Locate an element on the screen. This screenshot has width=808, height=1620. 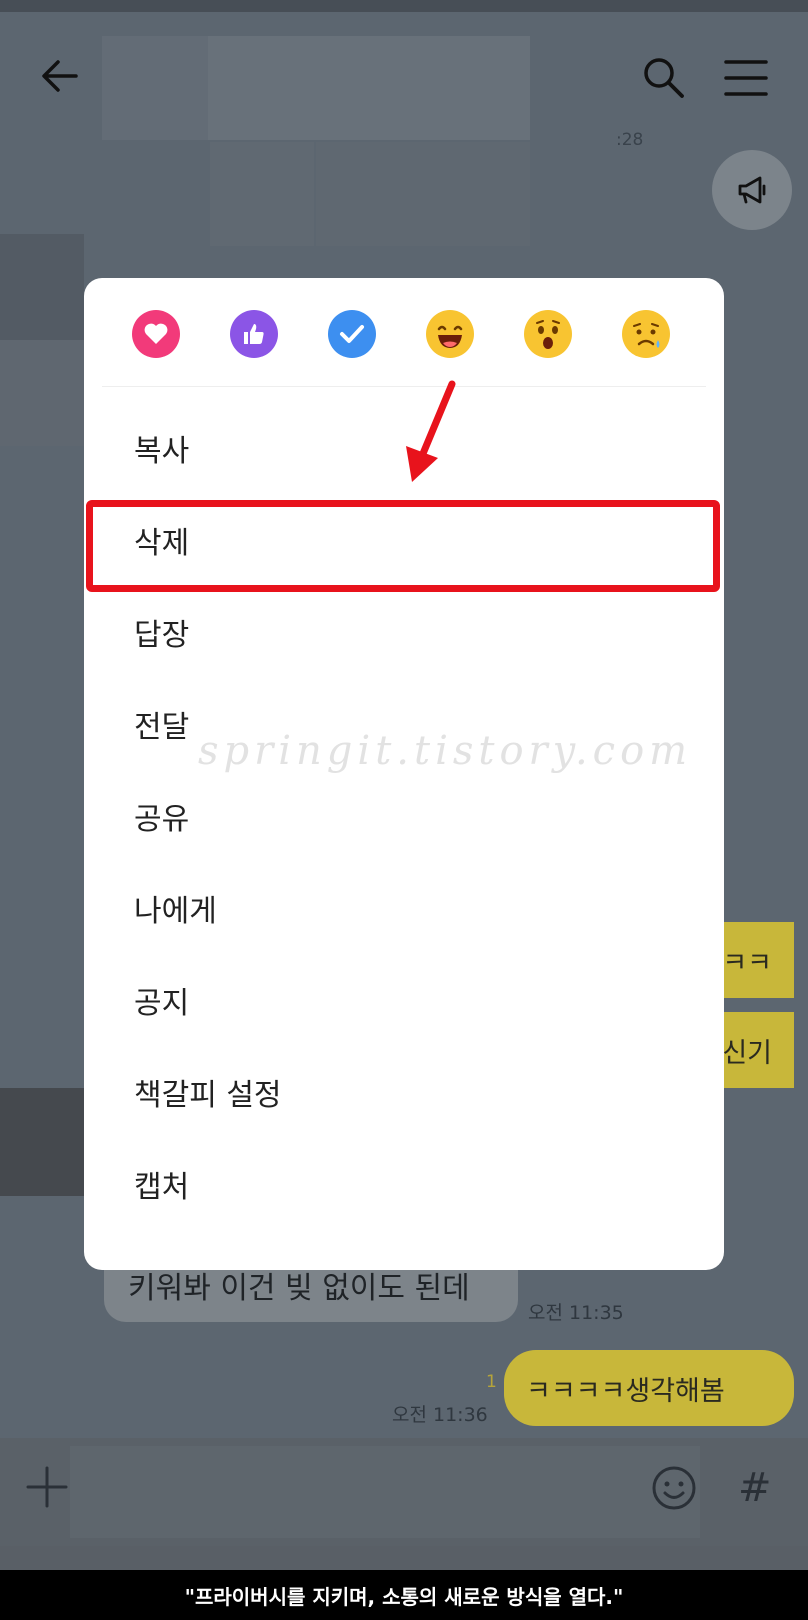
message-time: 오전 11:35 is located at coordinates (576, 1313).